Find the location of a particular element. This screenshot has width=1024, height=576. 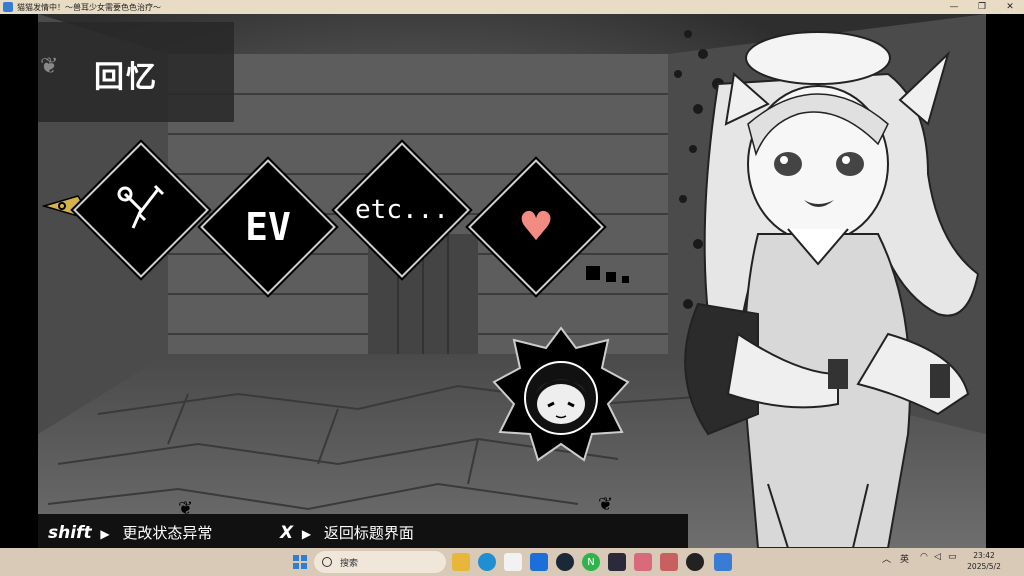

n-app-icon: N is located at coordinates (591, 562).